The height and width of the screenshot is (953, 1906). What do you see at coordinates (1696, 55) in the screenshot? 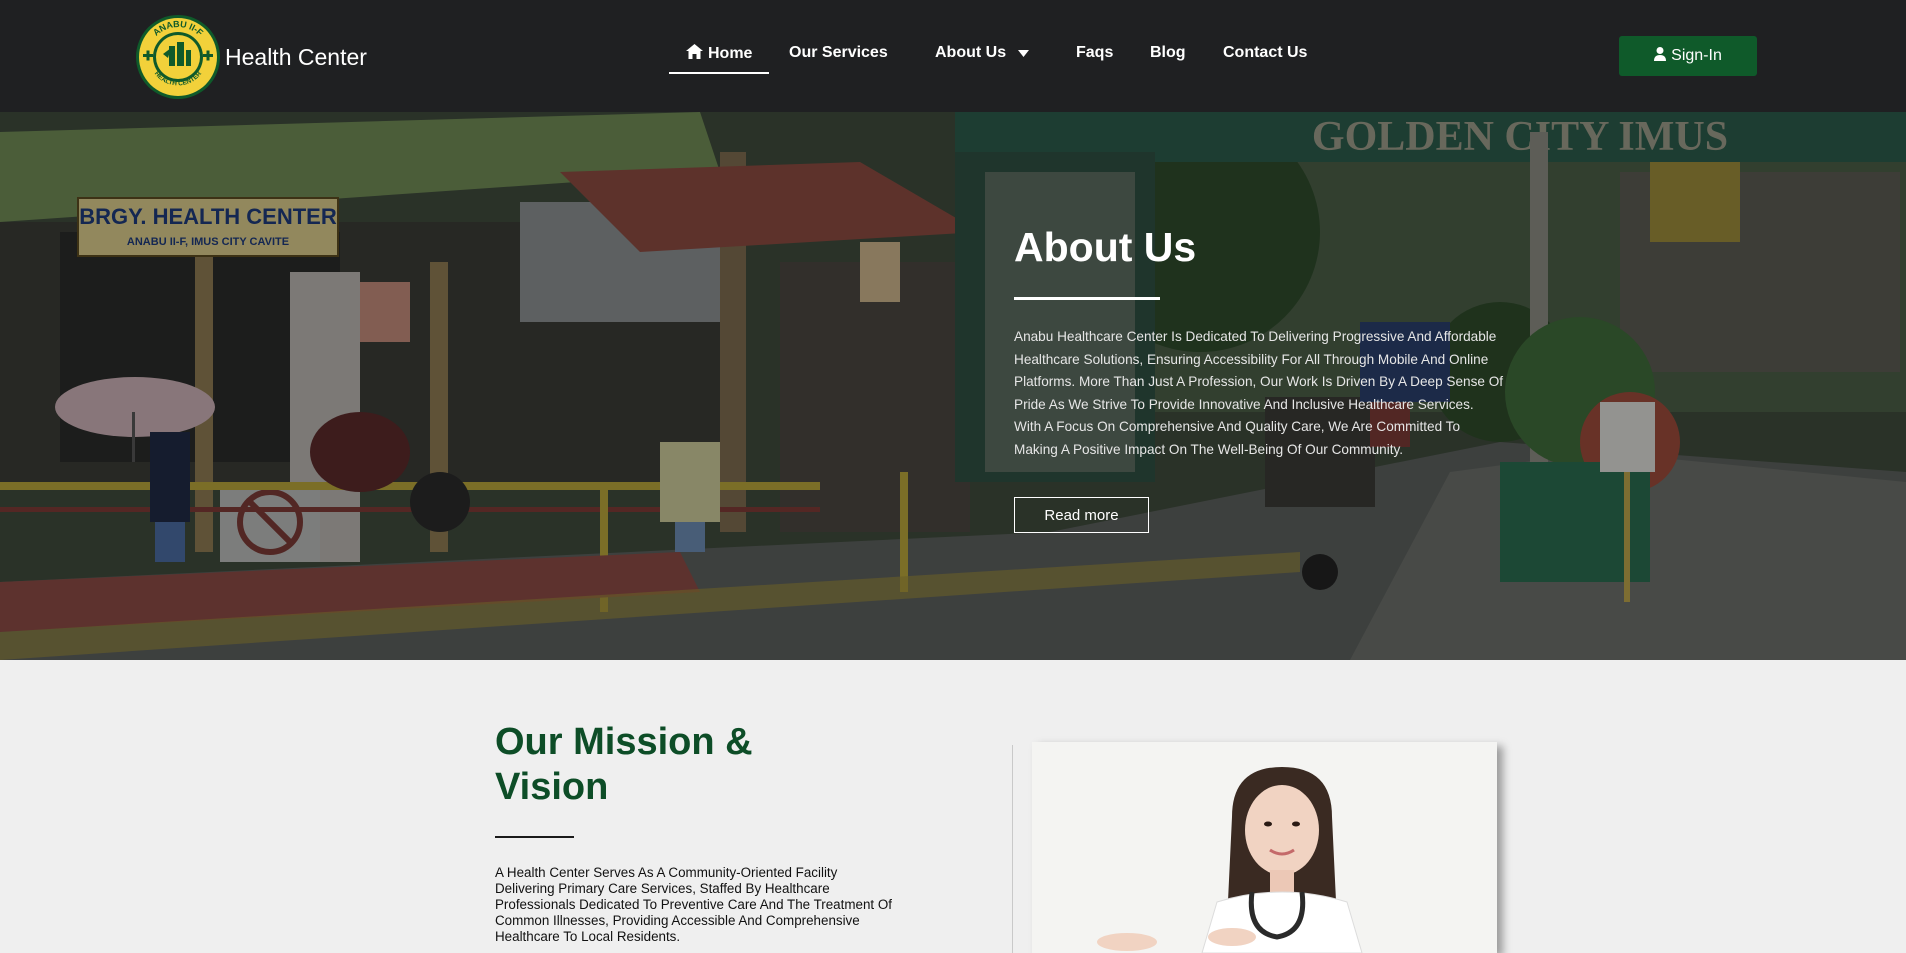
I see `sign-in-label: Sign-In` at bounding box center [1696, 55].